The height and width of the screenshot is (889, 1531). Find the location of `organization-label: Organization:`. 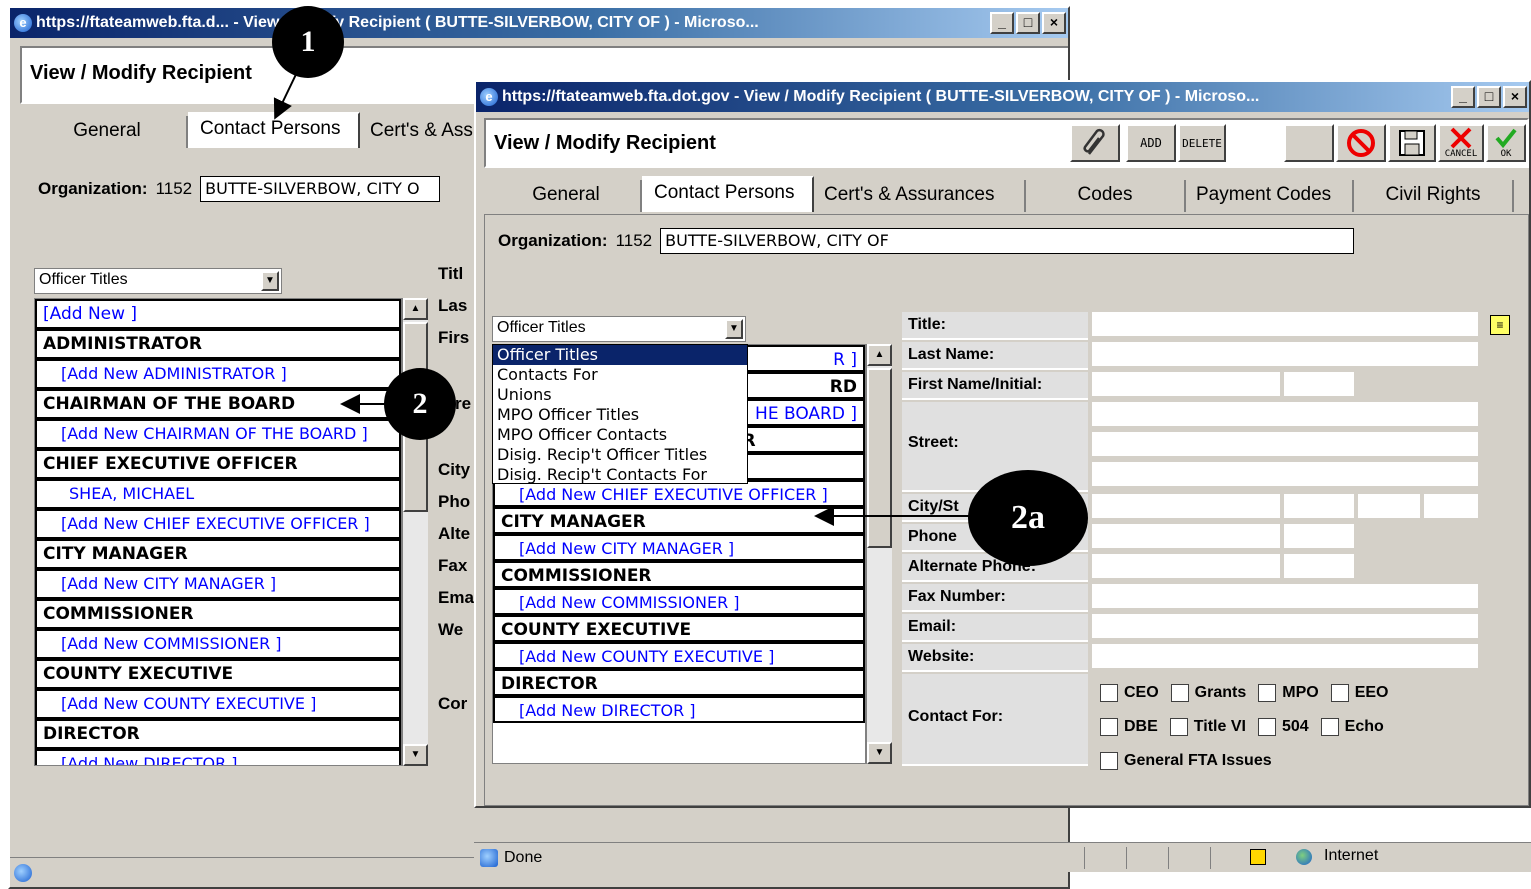

organization-label: Organization: is located at coordinates (93, 188).